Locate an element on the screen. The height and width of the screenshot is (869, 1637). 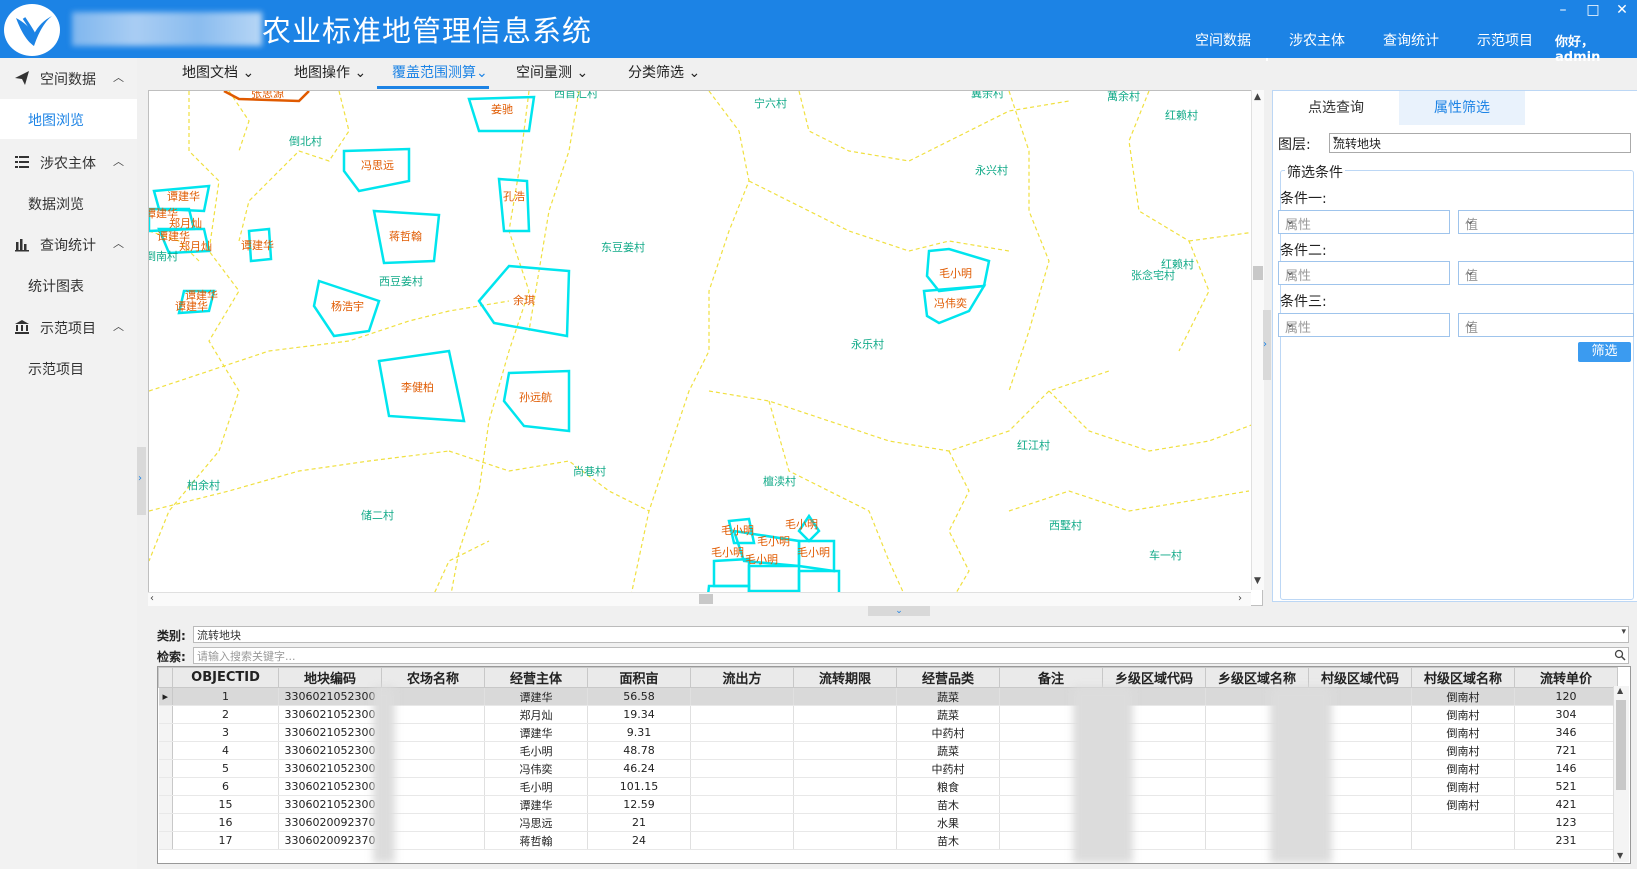
sidebar-item-stat-chart: 统计图表 is located at coordinates (68, 285).